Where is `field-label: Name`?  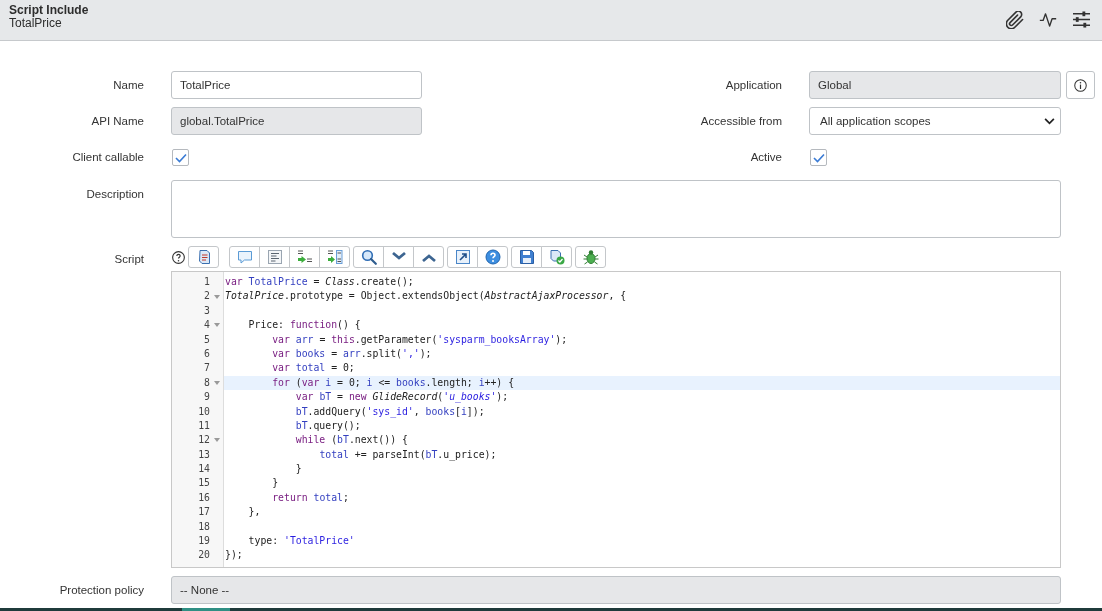 field-label: Name is located at coordinates (128, 85).